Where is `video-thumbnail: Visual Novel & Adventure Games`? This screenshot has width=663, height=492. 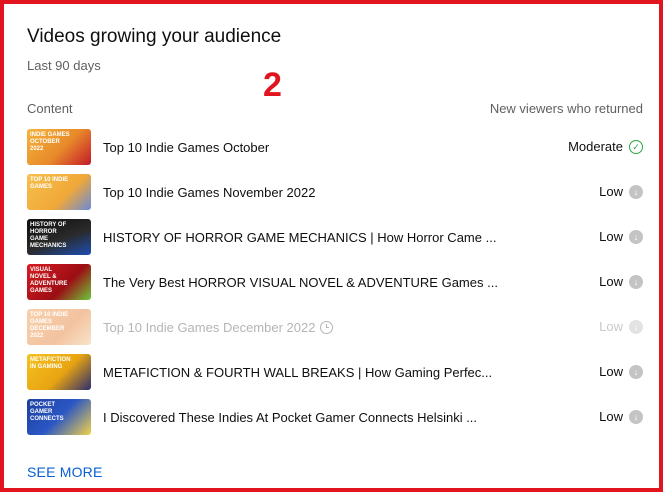
video-thumbnail: Visual Novel & Adventure Games is located at coordinates (59, 282).